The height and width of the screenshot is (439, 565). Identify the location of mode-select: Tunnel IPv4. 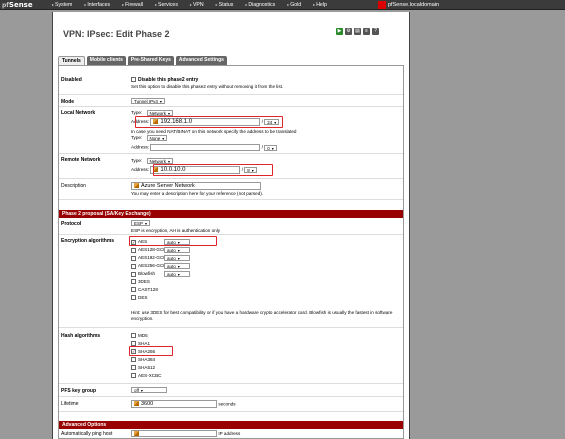
(148, 101).